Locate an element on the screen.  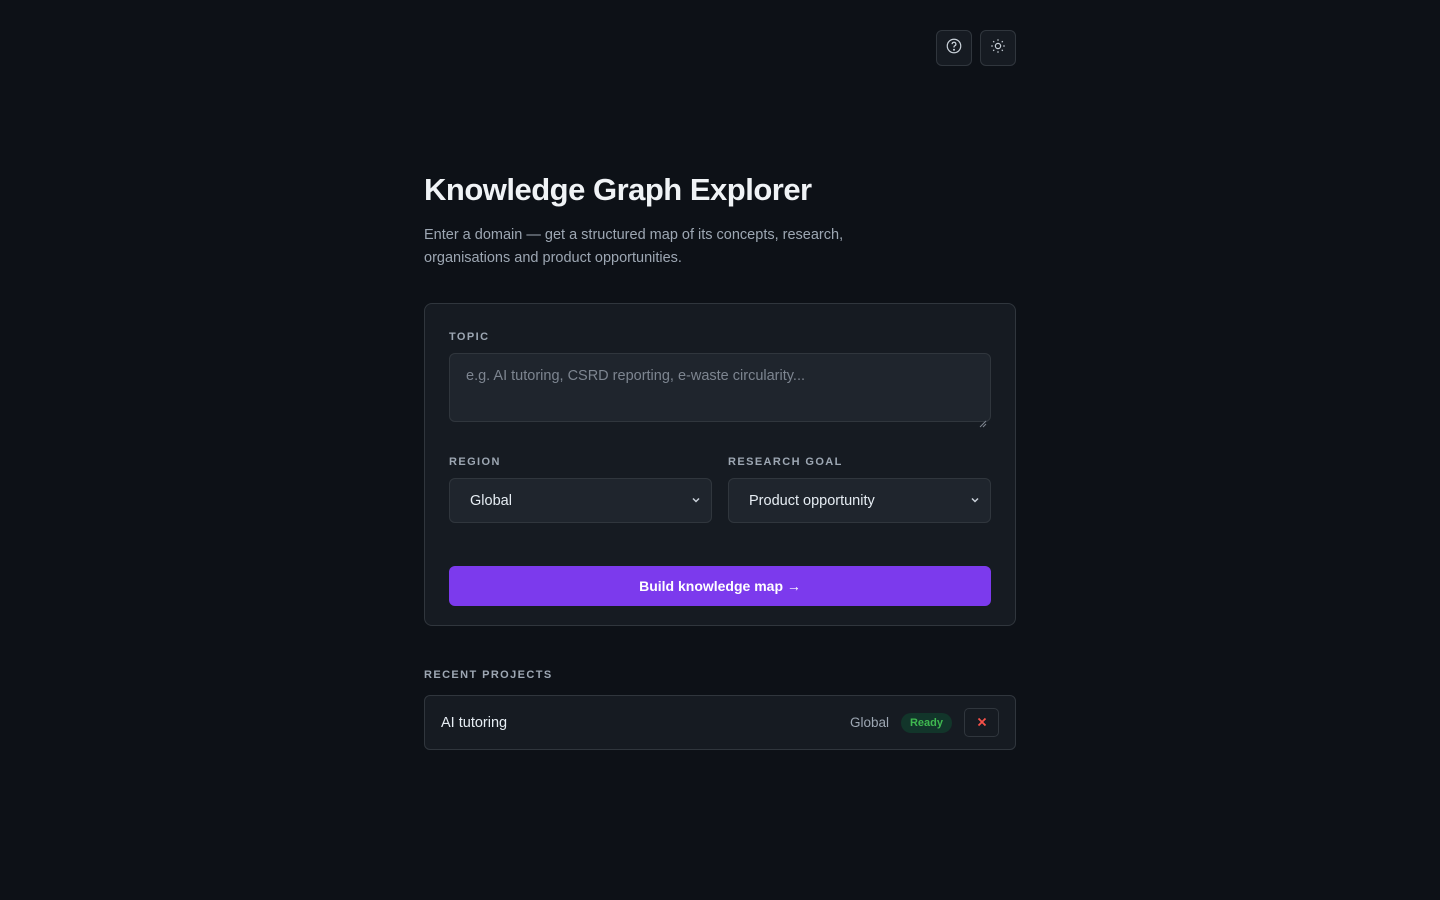
help-circle-icon is located at coordinates (954, 48).